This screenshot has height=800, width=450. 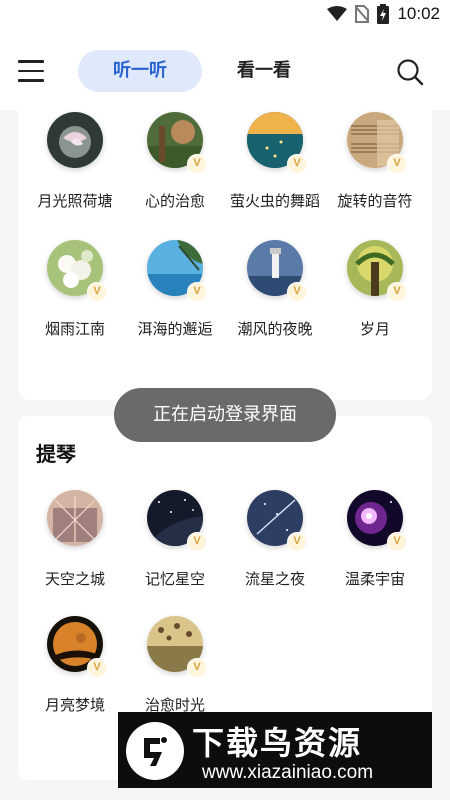 What do you see at coordinates (275, 545) in the screenshot?
I see `list-item: V 流星之夜` at bounding box center [275, 545].